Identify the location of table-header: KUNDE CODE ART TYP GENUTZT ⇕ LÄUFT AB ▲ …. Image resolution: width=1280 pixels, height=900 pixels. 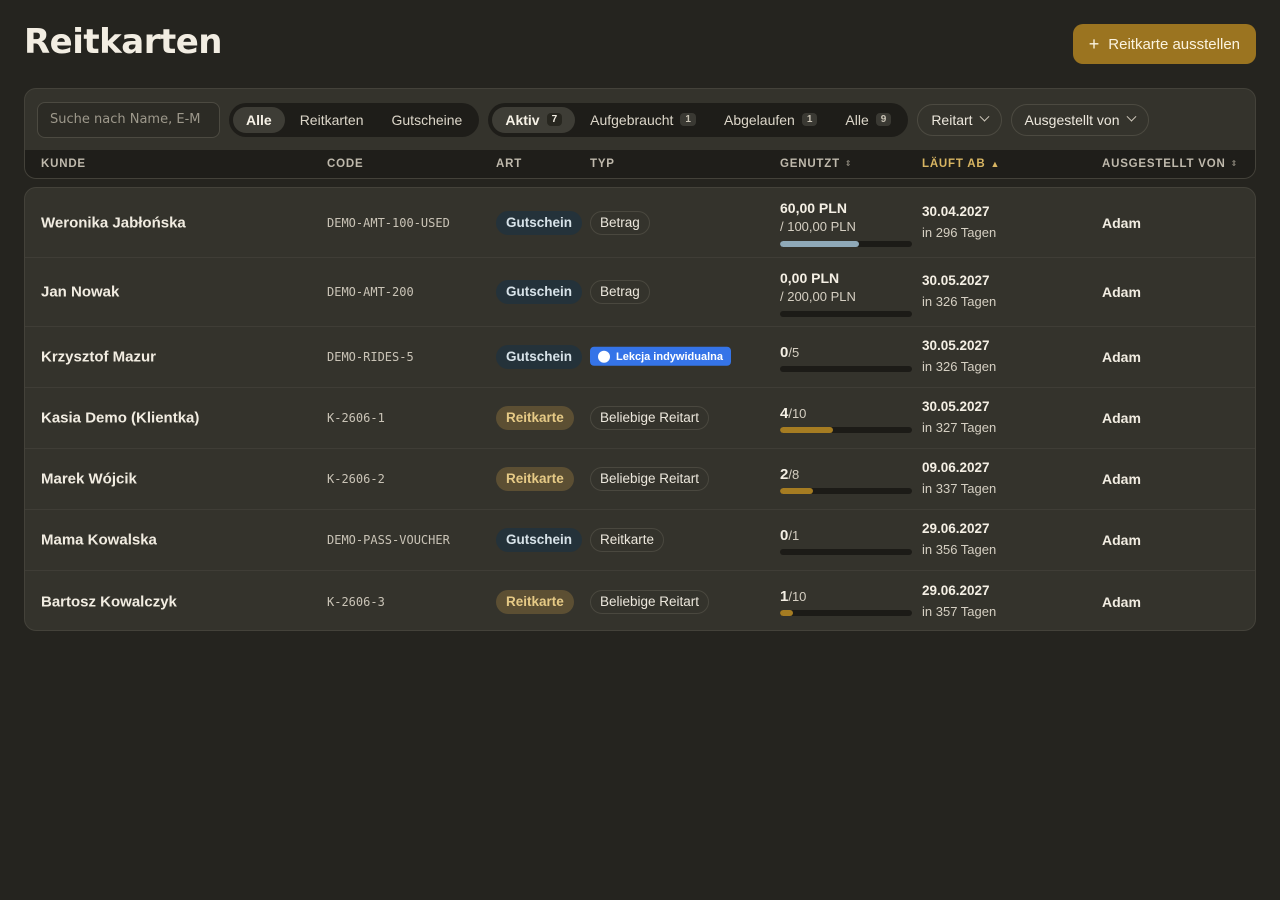
(640, 164).